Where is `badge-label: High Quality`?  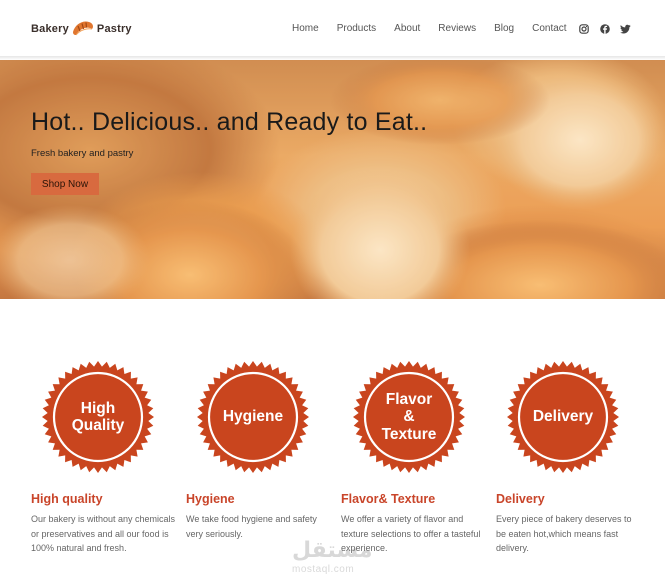
badge-label: High Quality is located at coordinates (98, 416).